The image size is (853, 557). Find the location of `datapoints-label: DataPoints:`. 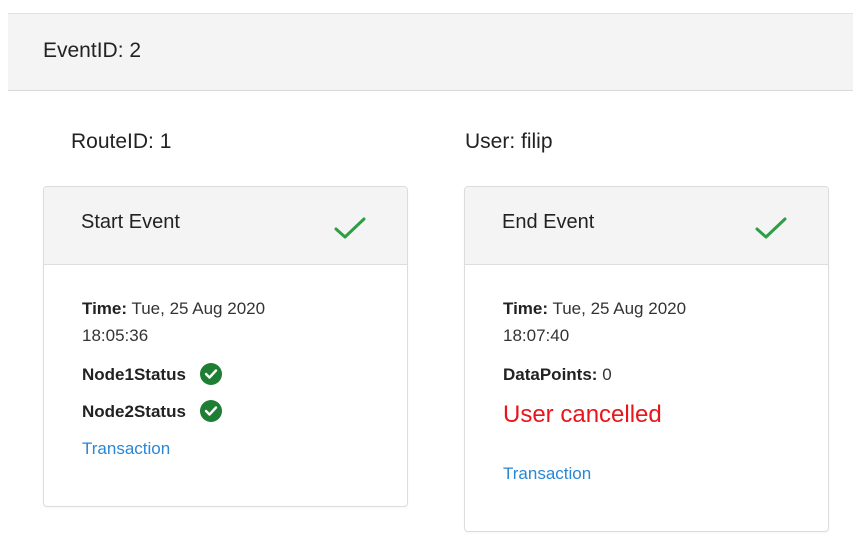

datapoints-label: DataPoints: is located at coordinates (550, 374).